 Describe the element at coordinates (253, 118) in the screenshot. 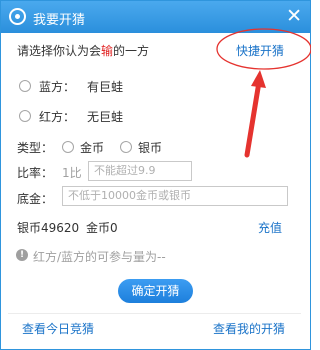

I see `annotation-arrow-shaft` at that location.